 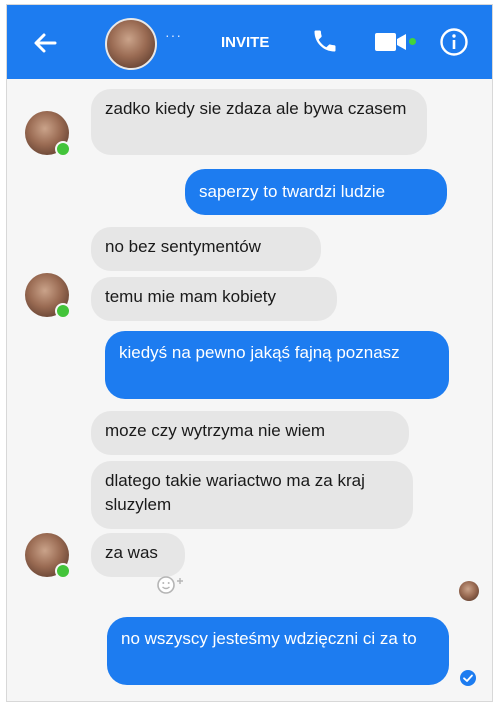 What do you see at coordinates (171, 585) in the screenshot?
I see `add-reaction-icon` at bounding box center [171, 585].